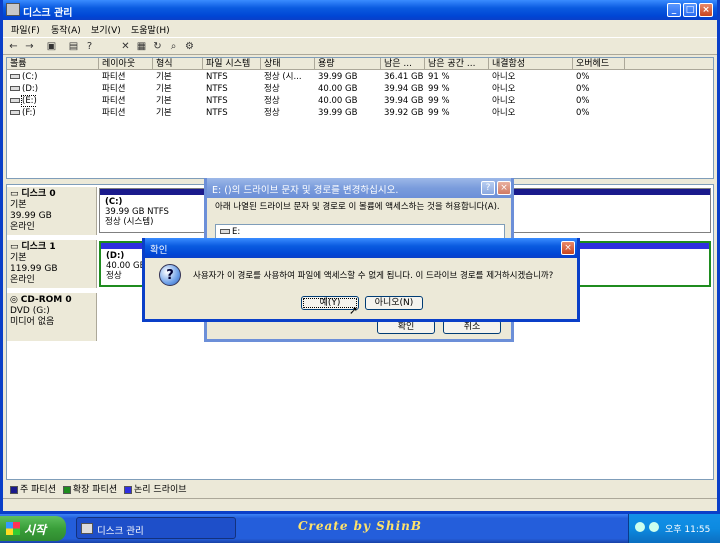 This screenshot has width=720, height=543. What do you see at coordinates (33, 528) in the screenshot?
I see `start-button: 시작` at bounding box center [33, 528].